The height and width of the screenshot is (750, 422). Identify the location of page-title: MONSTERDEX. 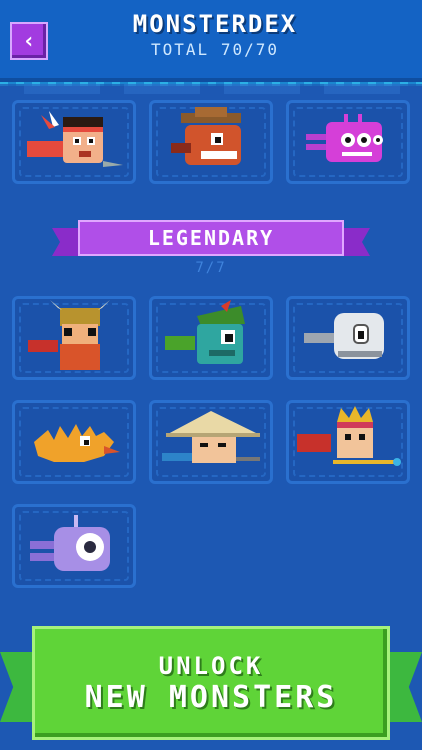
(215, 24).